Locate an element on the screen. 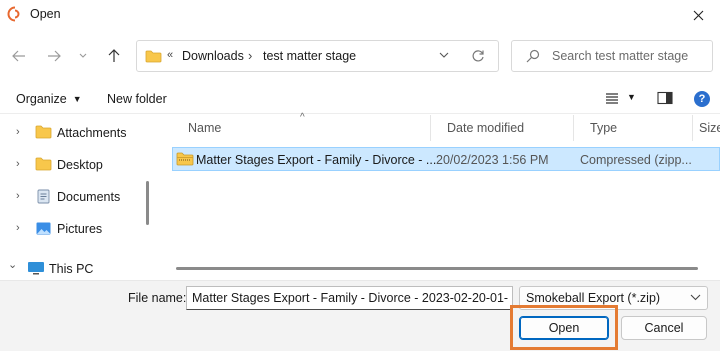 This screenshot has width=720, height=351. sidebar-item-label: Attachments is located at coordinates (92, 133).